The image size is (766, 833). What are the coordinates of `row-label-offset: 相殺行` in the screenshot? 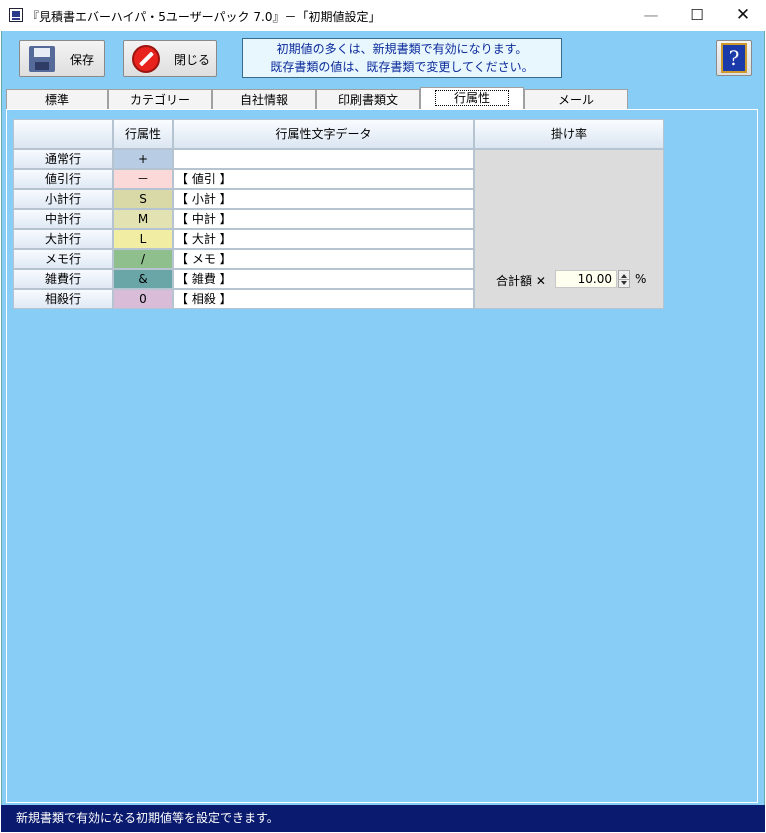 It's located at (63, 299).